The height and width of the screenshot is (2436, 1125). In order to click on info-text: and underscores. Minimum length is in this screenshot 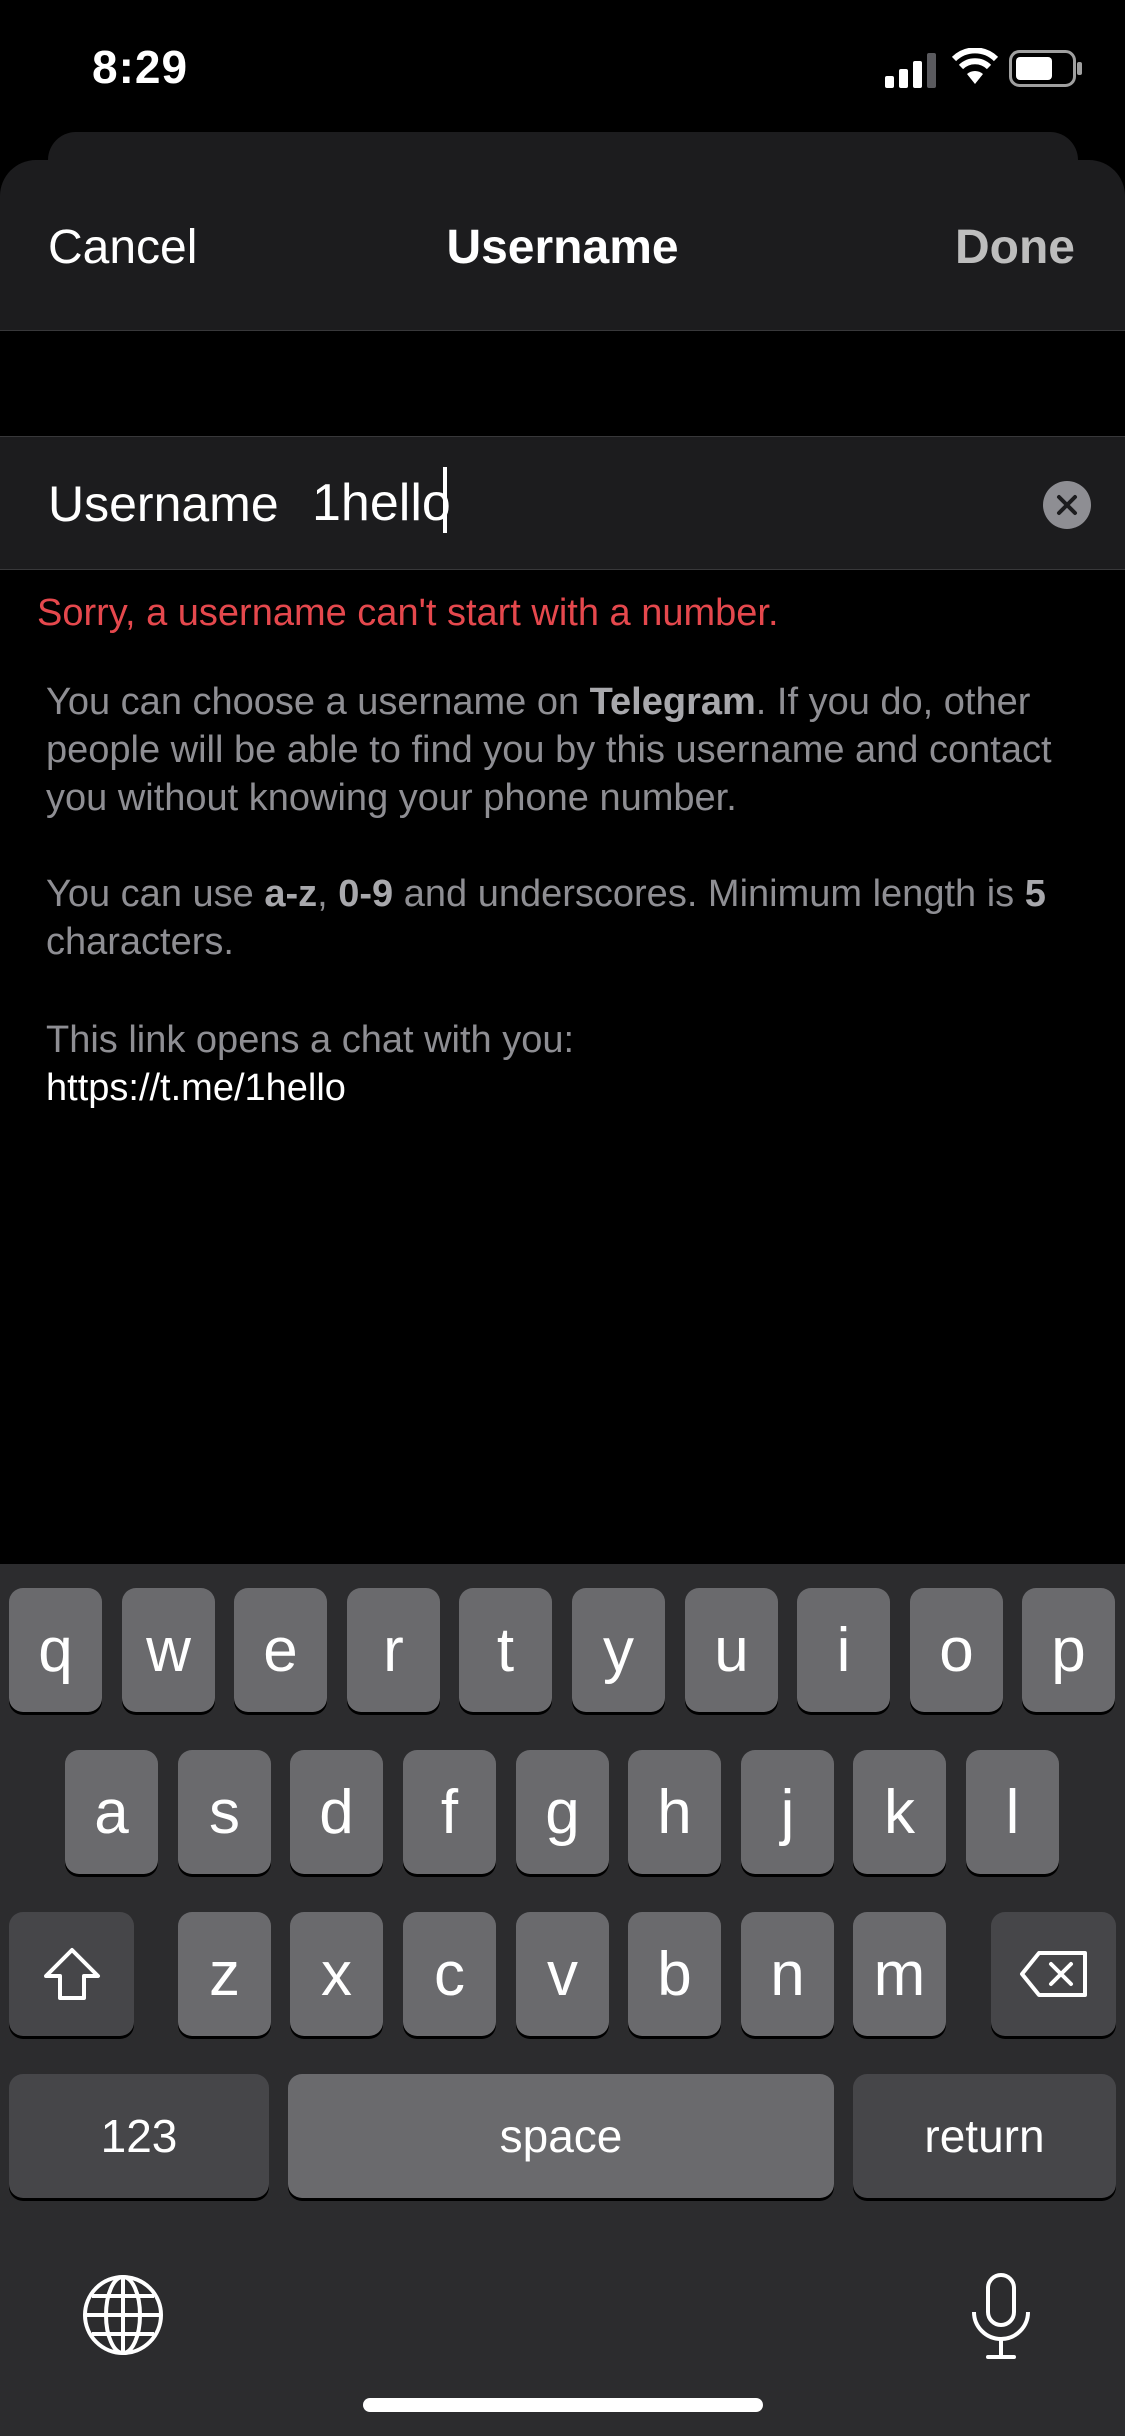, I will do `click(709, 894)`.